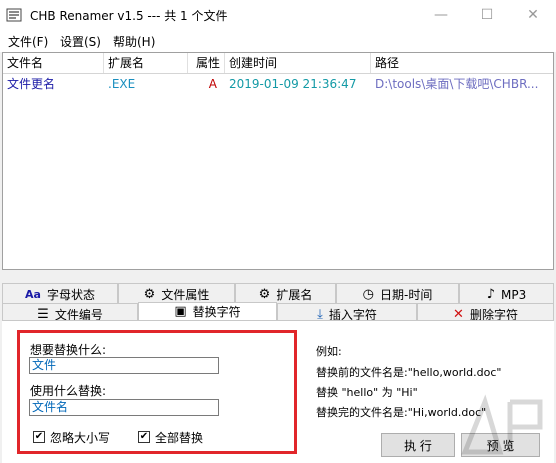 This screenshot has width=556, height=463. I want to click on replace-all-checkbox: ✔, so click(144, 437).